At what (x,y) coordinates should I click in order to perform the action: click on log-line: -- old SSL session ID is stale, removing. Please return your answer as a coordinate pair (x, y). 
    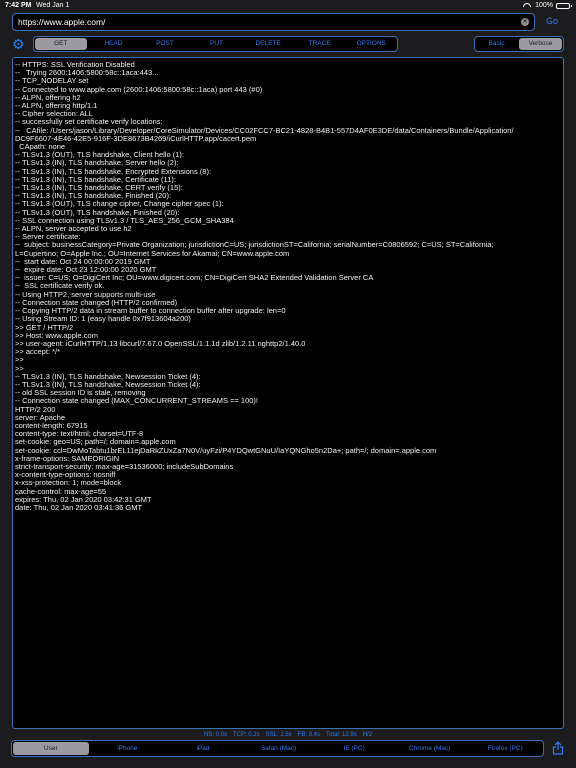
    Looking at the image, I should click on (80, 393).